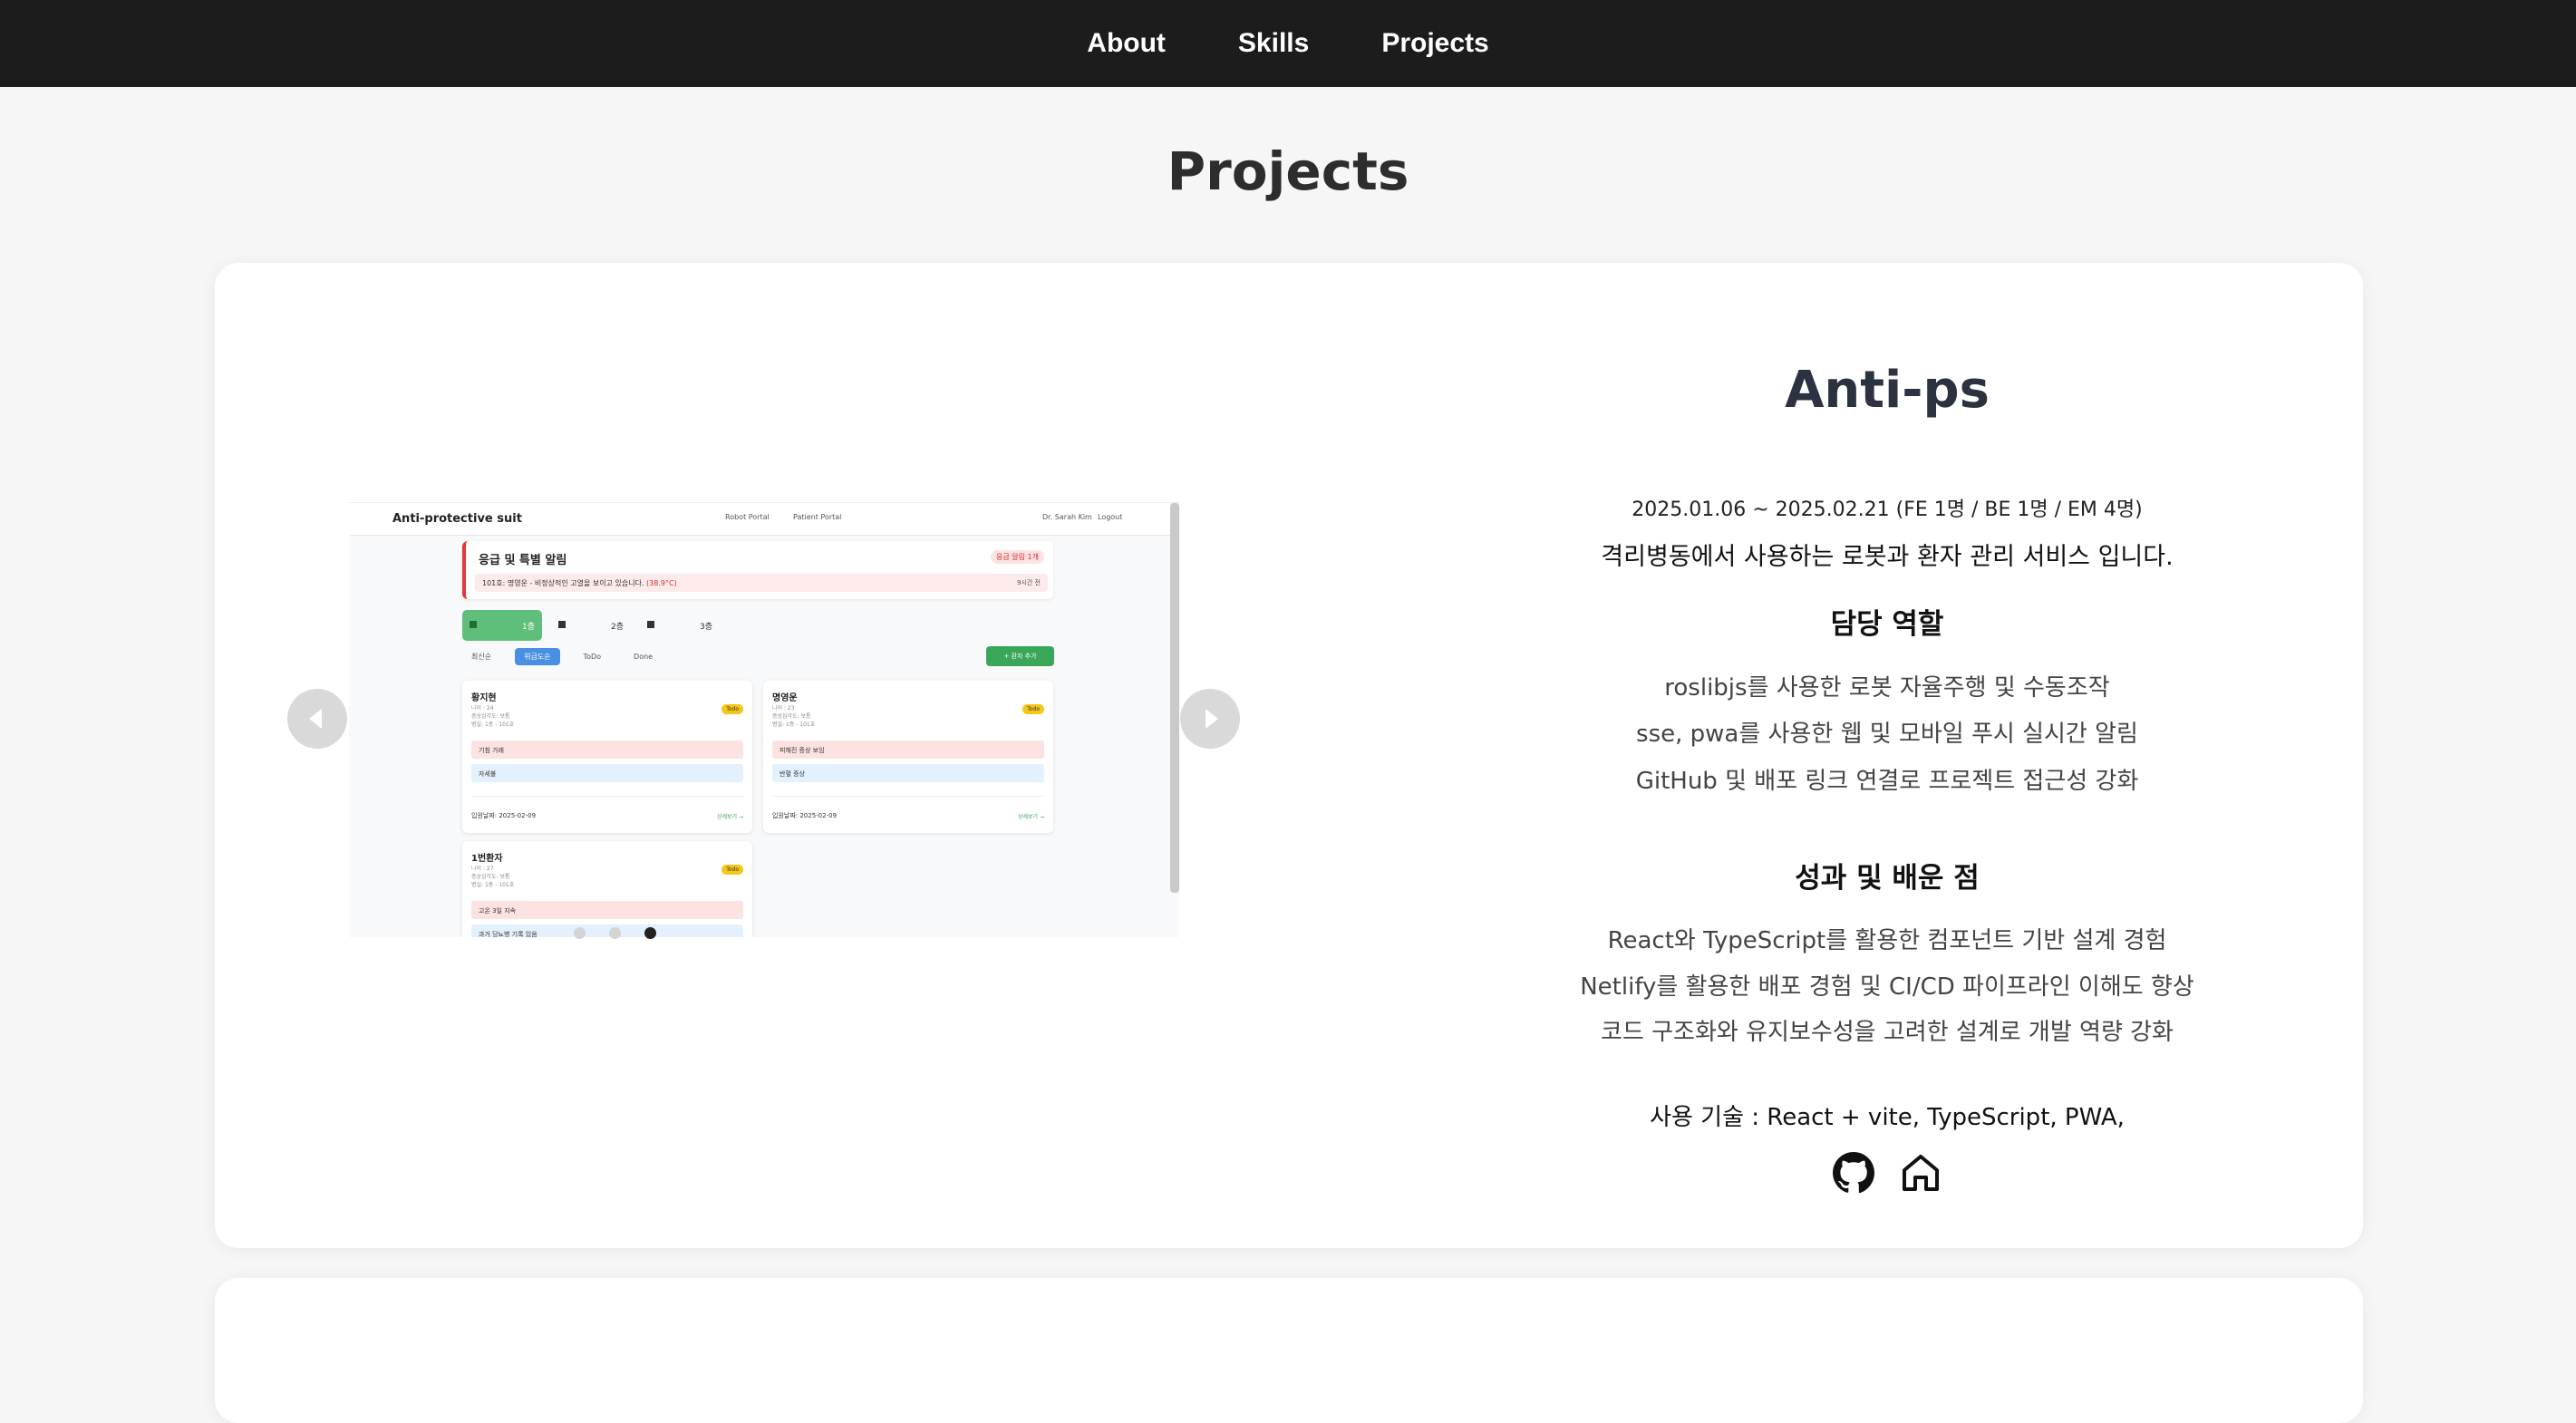  I want to click on carousel-next-button, so click(1210, 719).